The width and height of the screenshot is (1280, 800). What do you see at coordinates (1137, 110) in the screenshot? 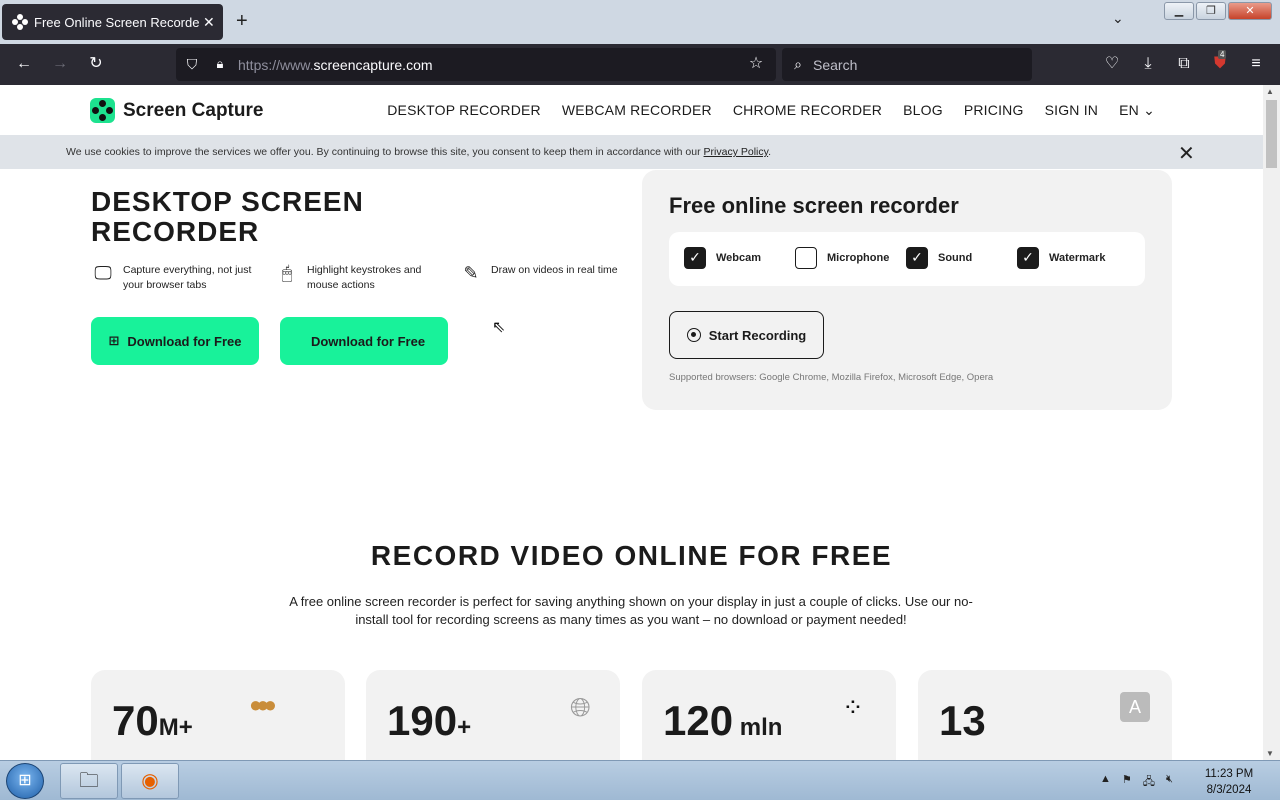
I see `language-selector: EN ⌄` at bounding box center [1137, 110].